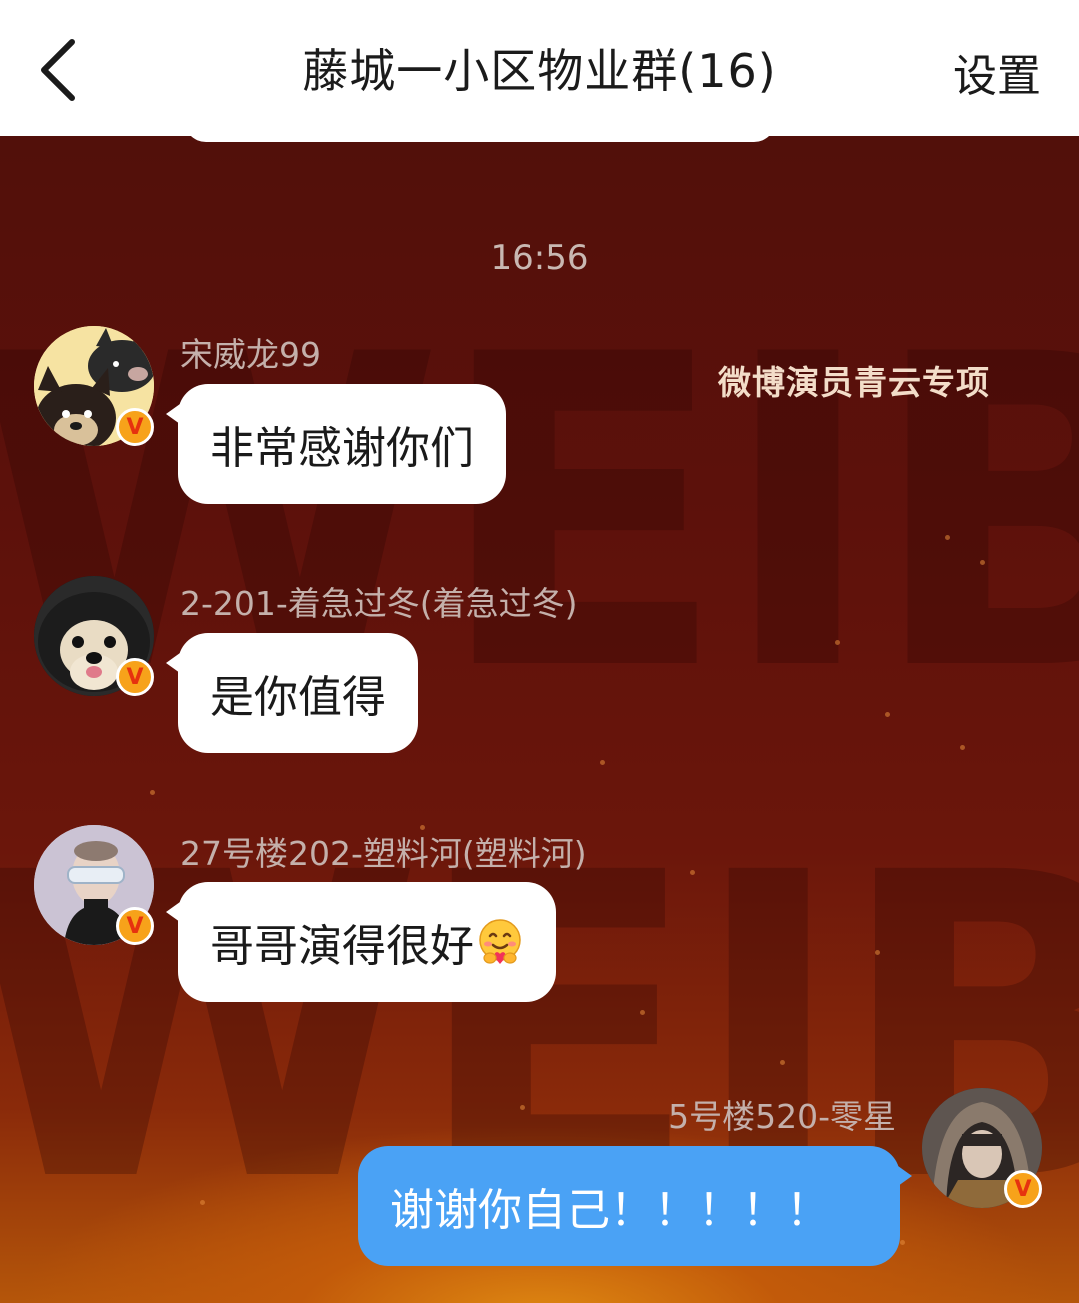 Image resolution: width=1079 pixels, height=1303 pixels. What do you see at coordinates (539, 258) in the screenshot?
I see `message-timestamp: 16:56` at bounding box center [539, 258].